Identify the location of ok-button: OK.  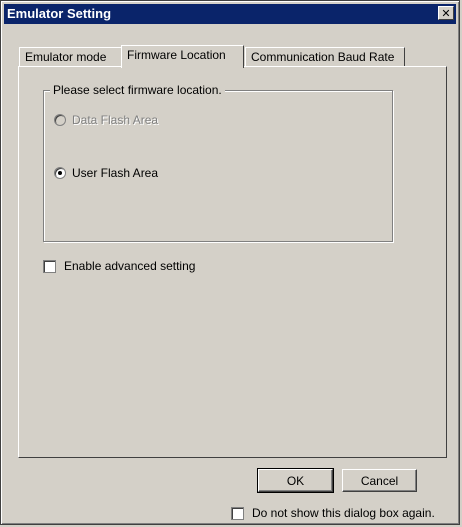
(295, 480).